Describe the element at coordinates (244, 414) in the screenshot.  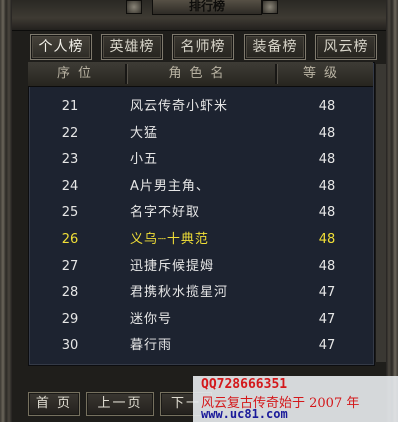
I see `watermark-url: www.uc81.com` at that location.